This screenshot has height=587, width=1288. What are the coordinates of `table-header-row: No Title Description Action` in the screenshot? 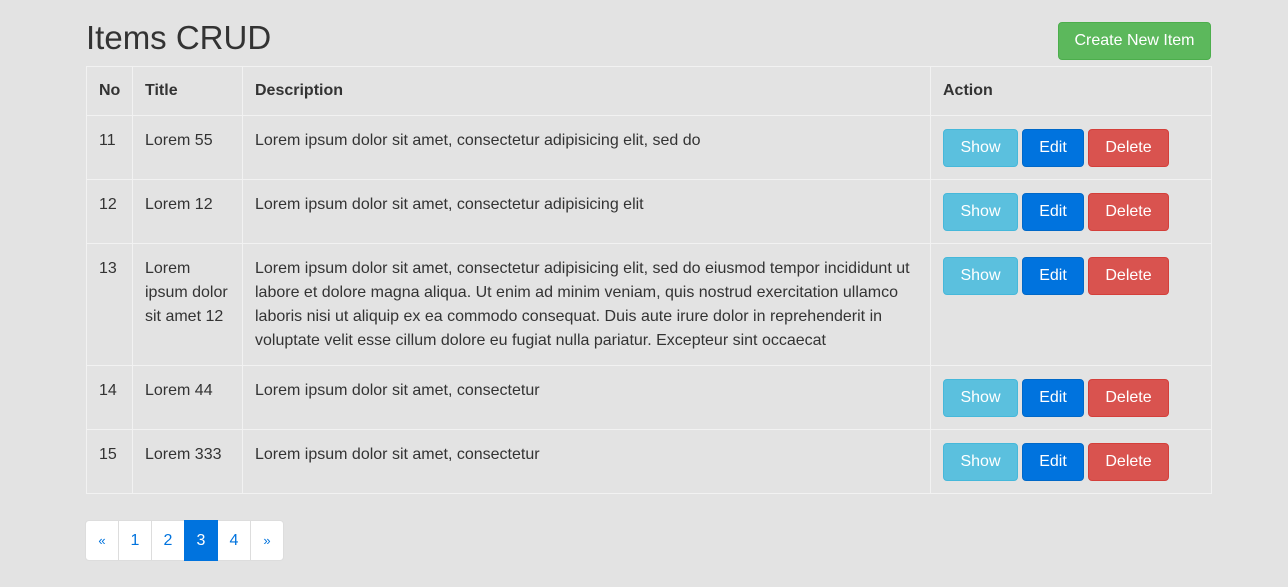 It's located at (649, 91).